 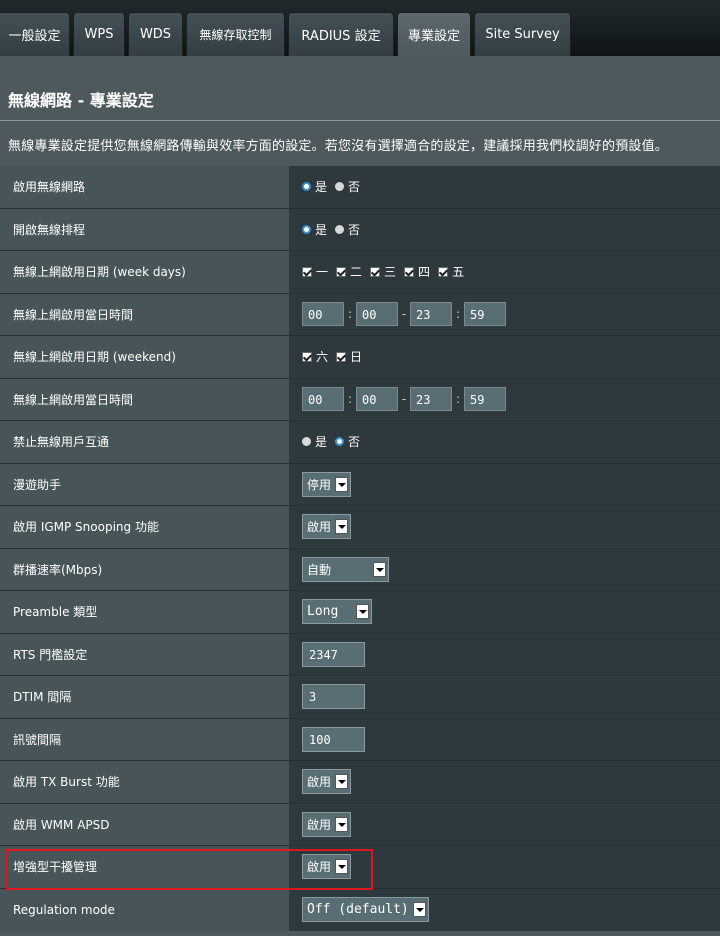 I want to click on setting-row-ap-isolation: 禁止無線用戶互通 是 否, so click(x=360, y=442).